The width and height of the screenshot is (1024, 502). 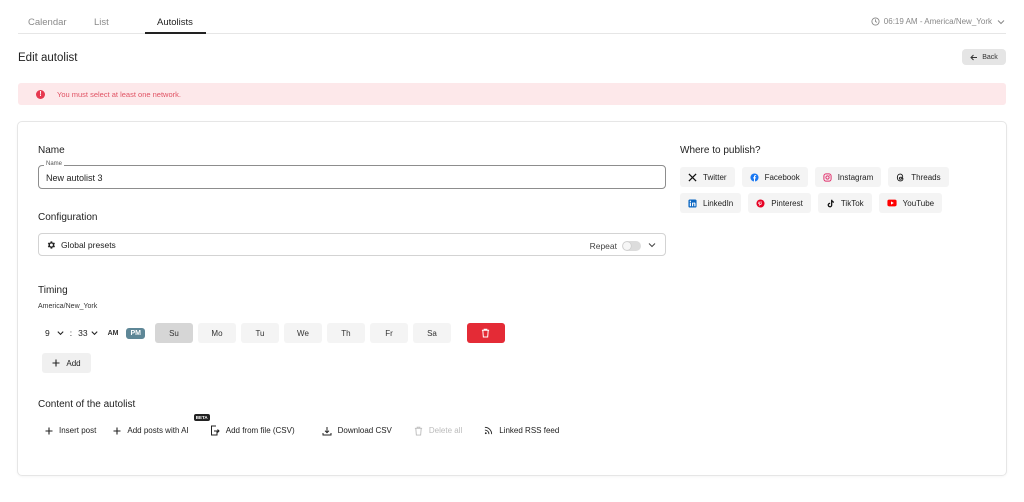 What do you see at coordinates (51, 150) in the screenshot?
I see `name-section-title: Name` at bounding box center [51, 150].